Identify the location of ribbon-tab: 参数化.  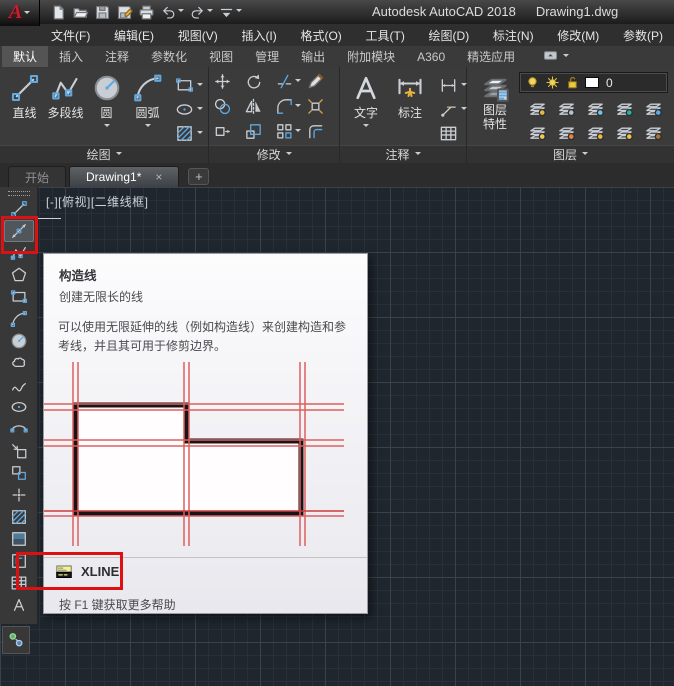
(169, 56).